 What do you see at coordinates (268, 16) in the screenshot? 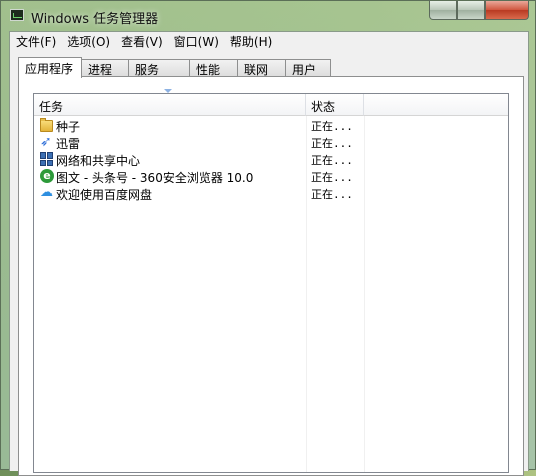
I see `title-bar: Windows 任务管理器` at bounding box center [268, 16].